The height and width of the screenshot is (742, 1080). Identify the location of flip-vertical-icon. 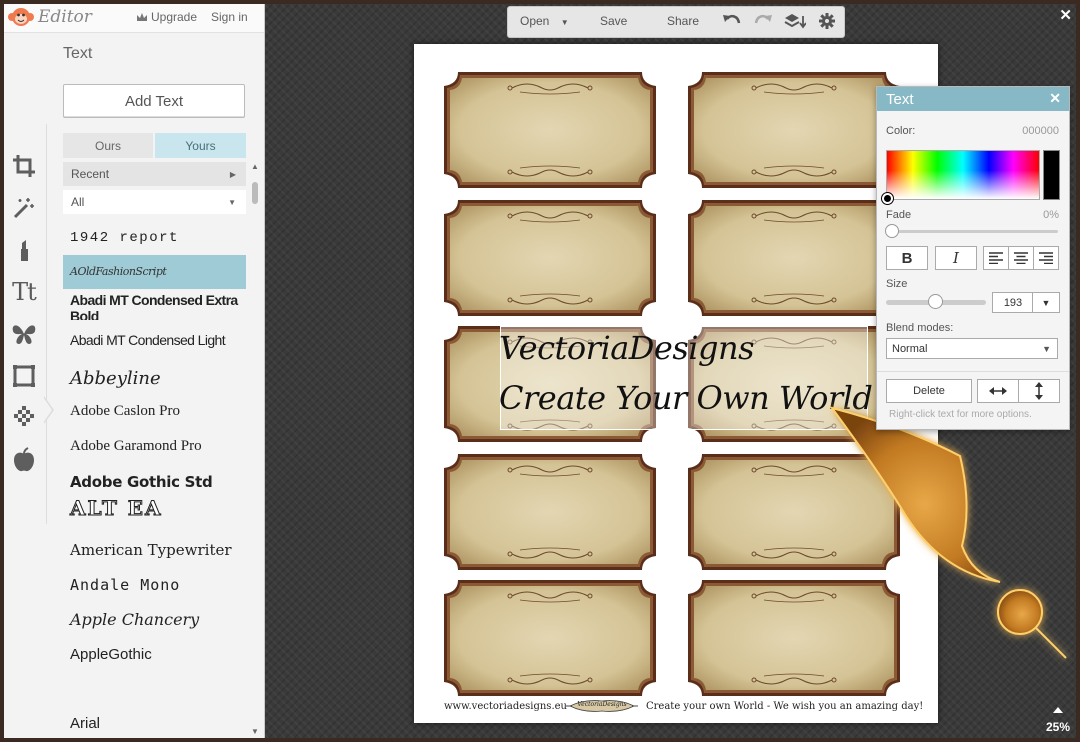
(1039, 391).